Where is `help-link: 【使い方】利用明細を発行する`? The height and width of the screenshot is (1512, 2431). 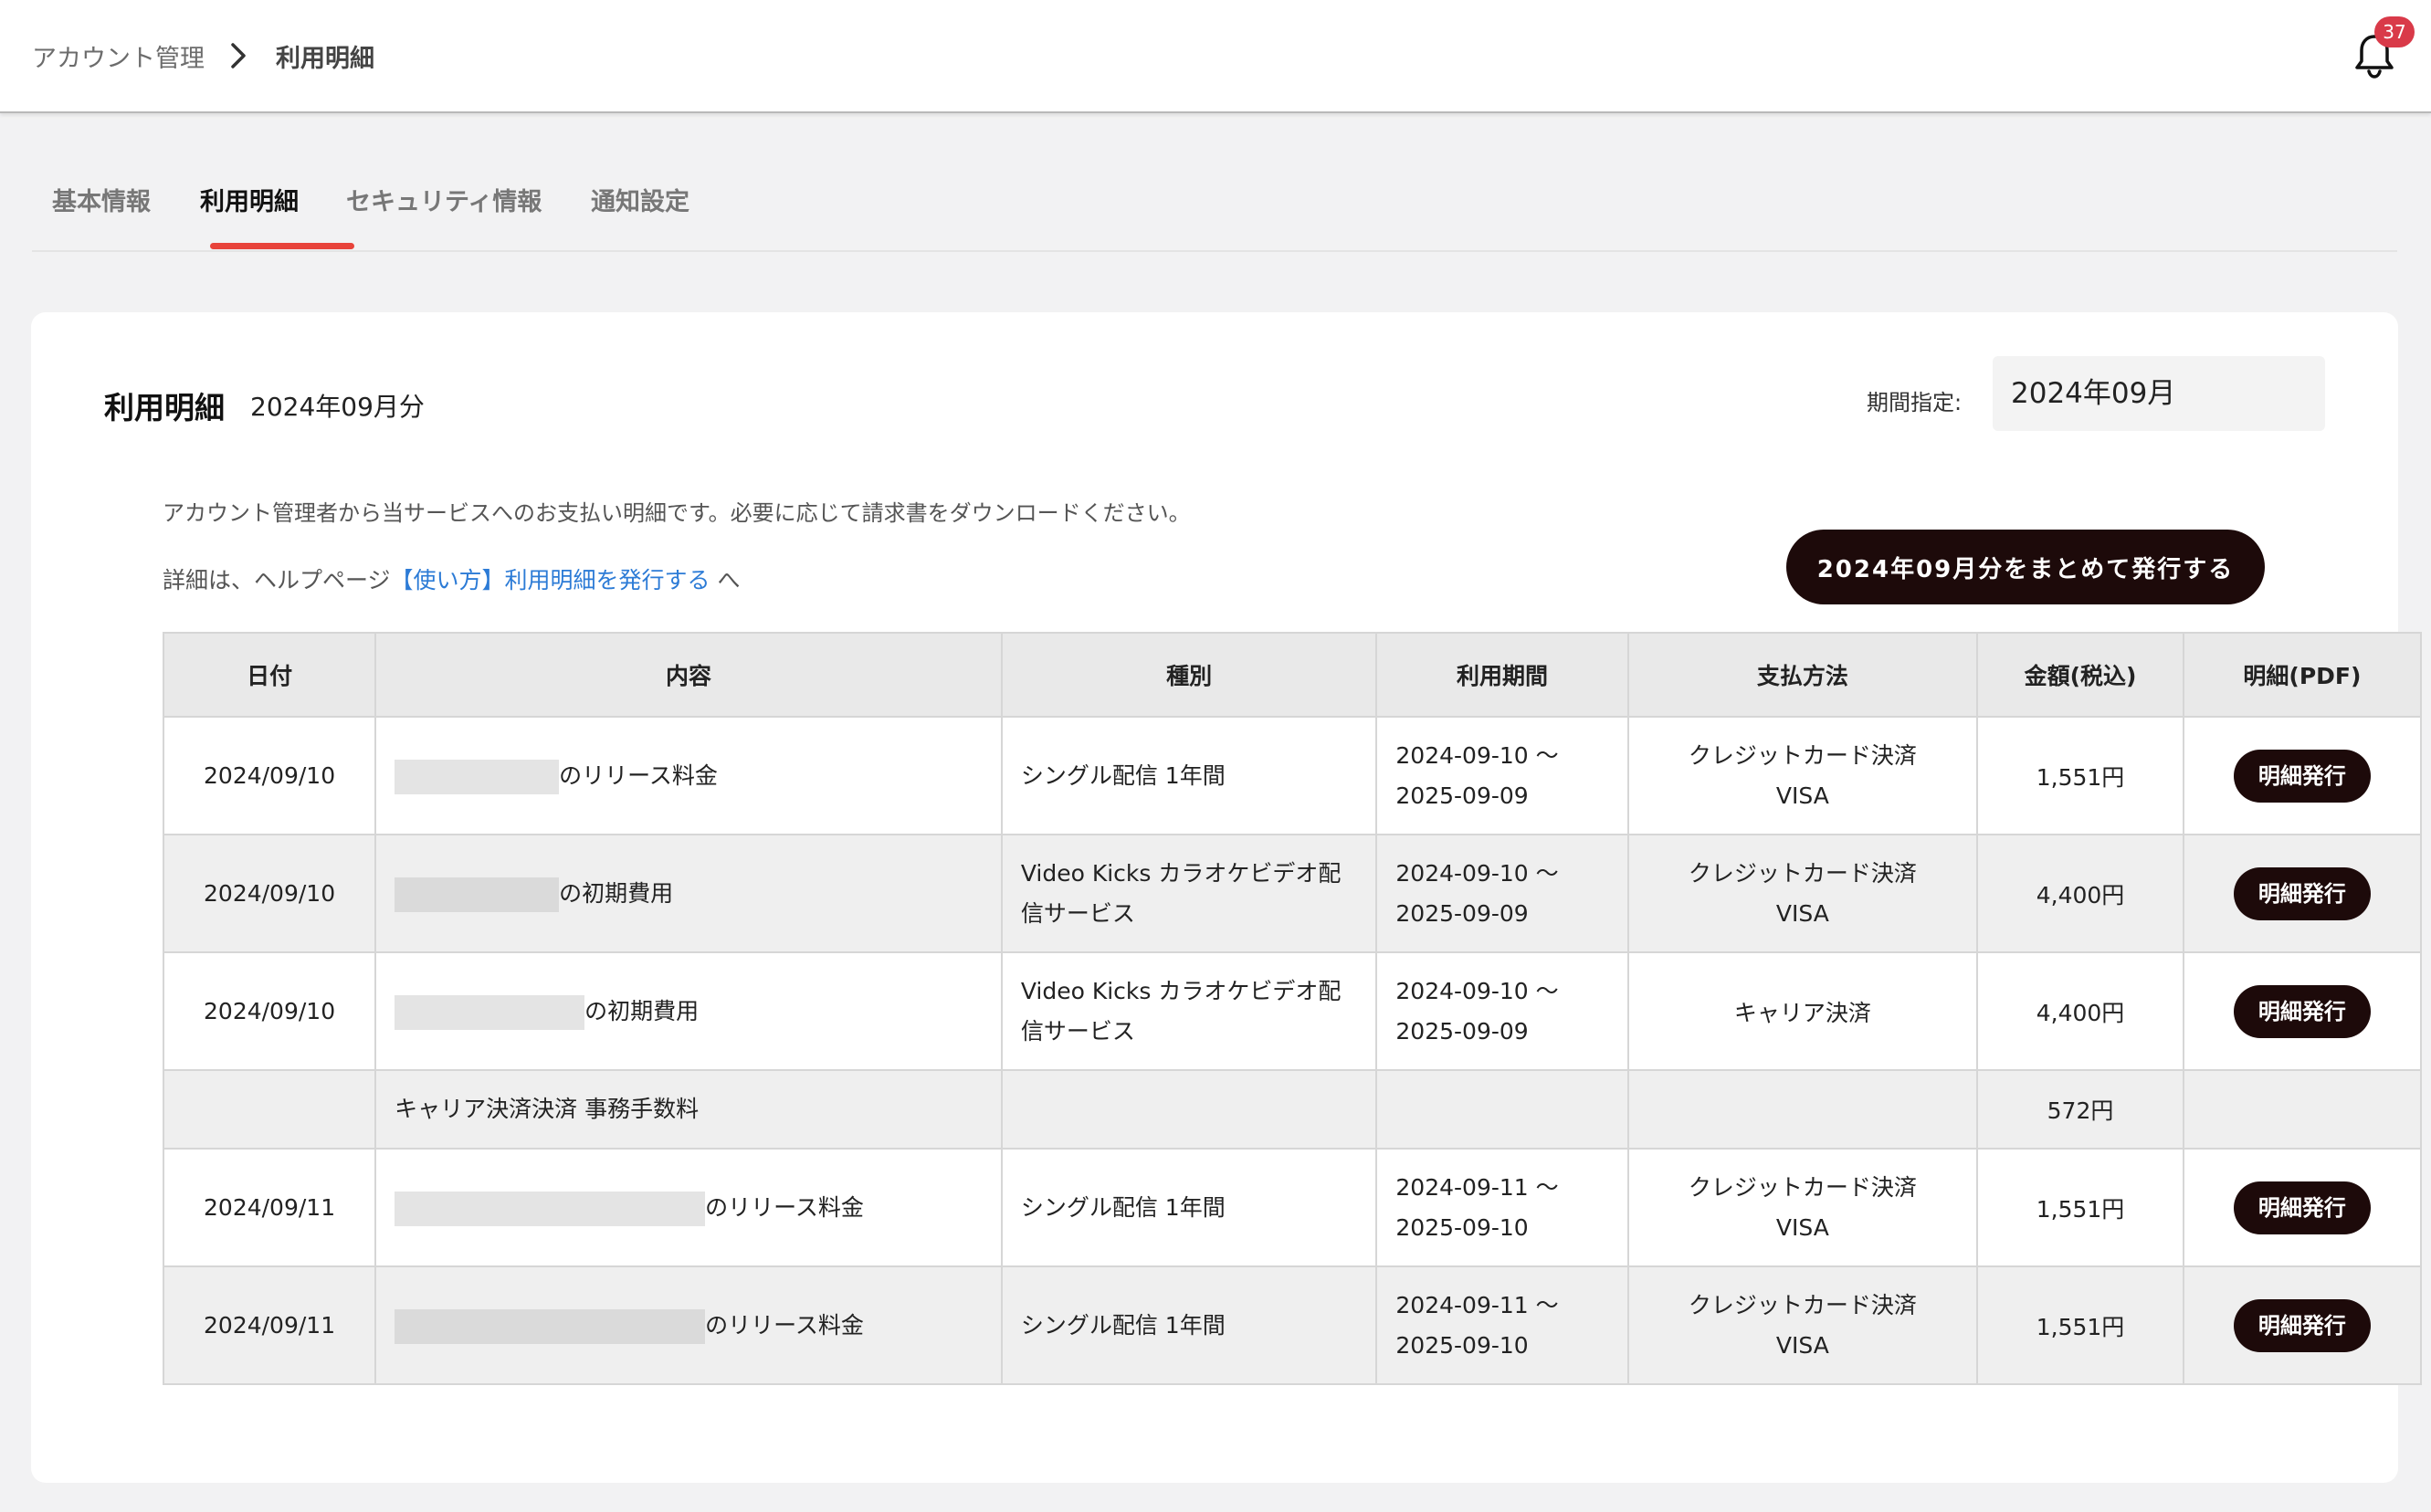
help-link: 【使い方】利用明細を発行する is located at coordinates (550, 580).